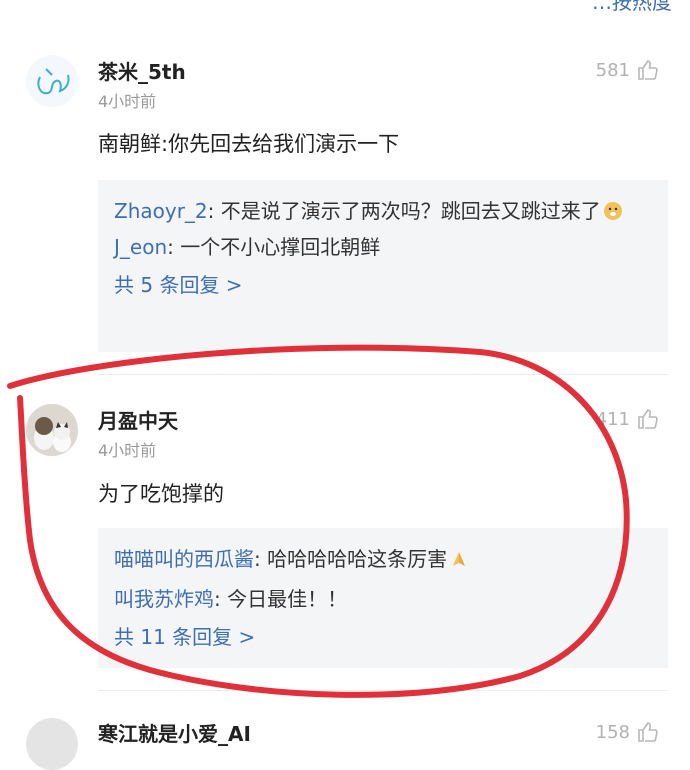  I want to click on reply-username: Zhaoyr_2, so click(161, 211).